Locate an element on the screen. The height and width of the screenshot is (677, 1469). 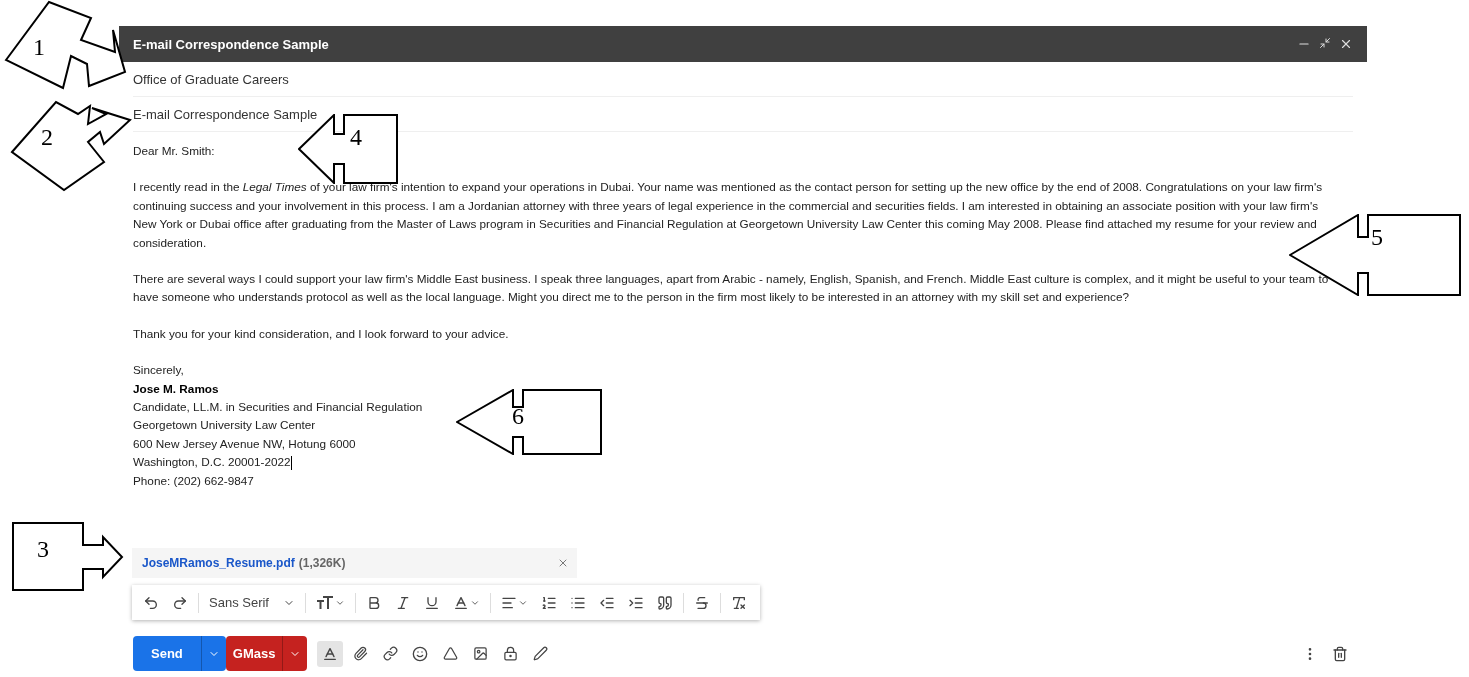
lock-icon is located at coordinates (510, 654).